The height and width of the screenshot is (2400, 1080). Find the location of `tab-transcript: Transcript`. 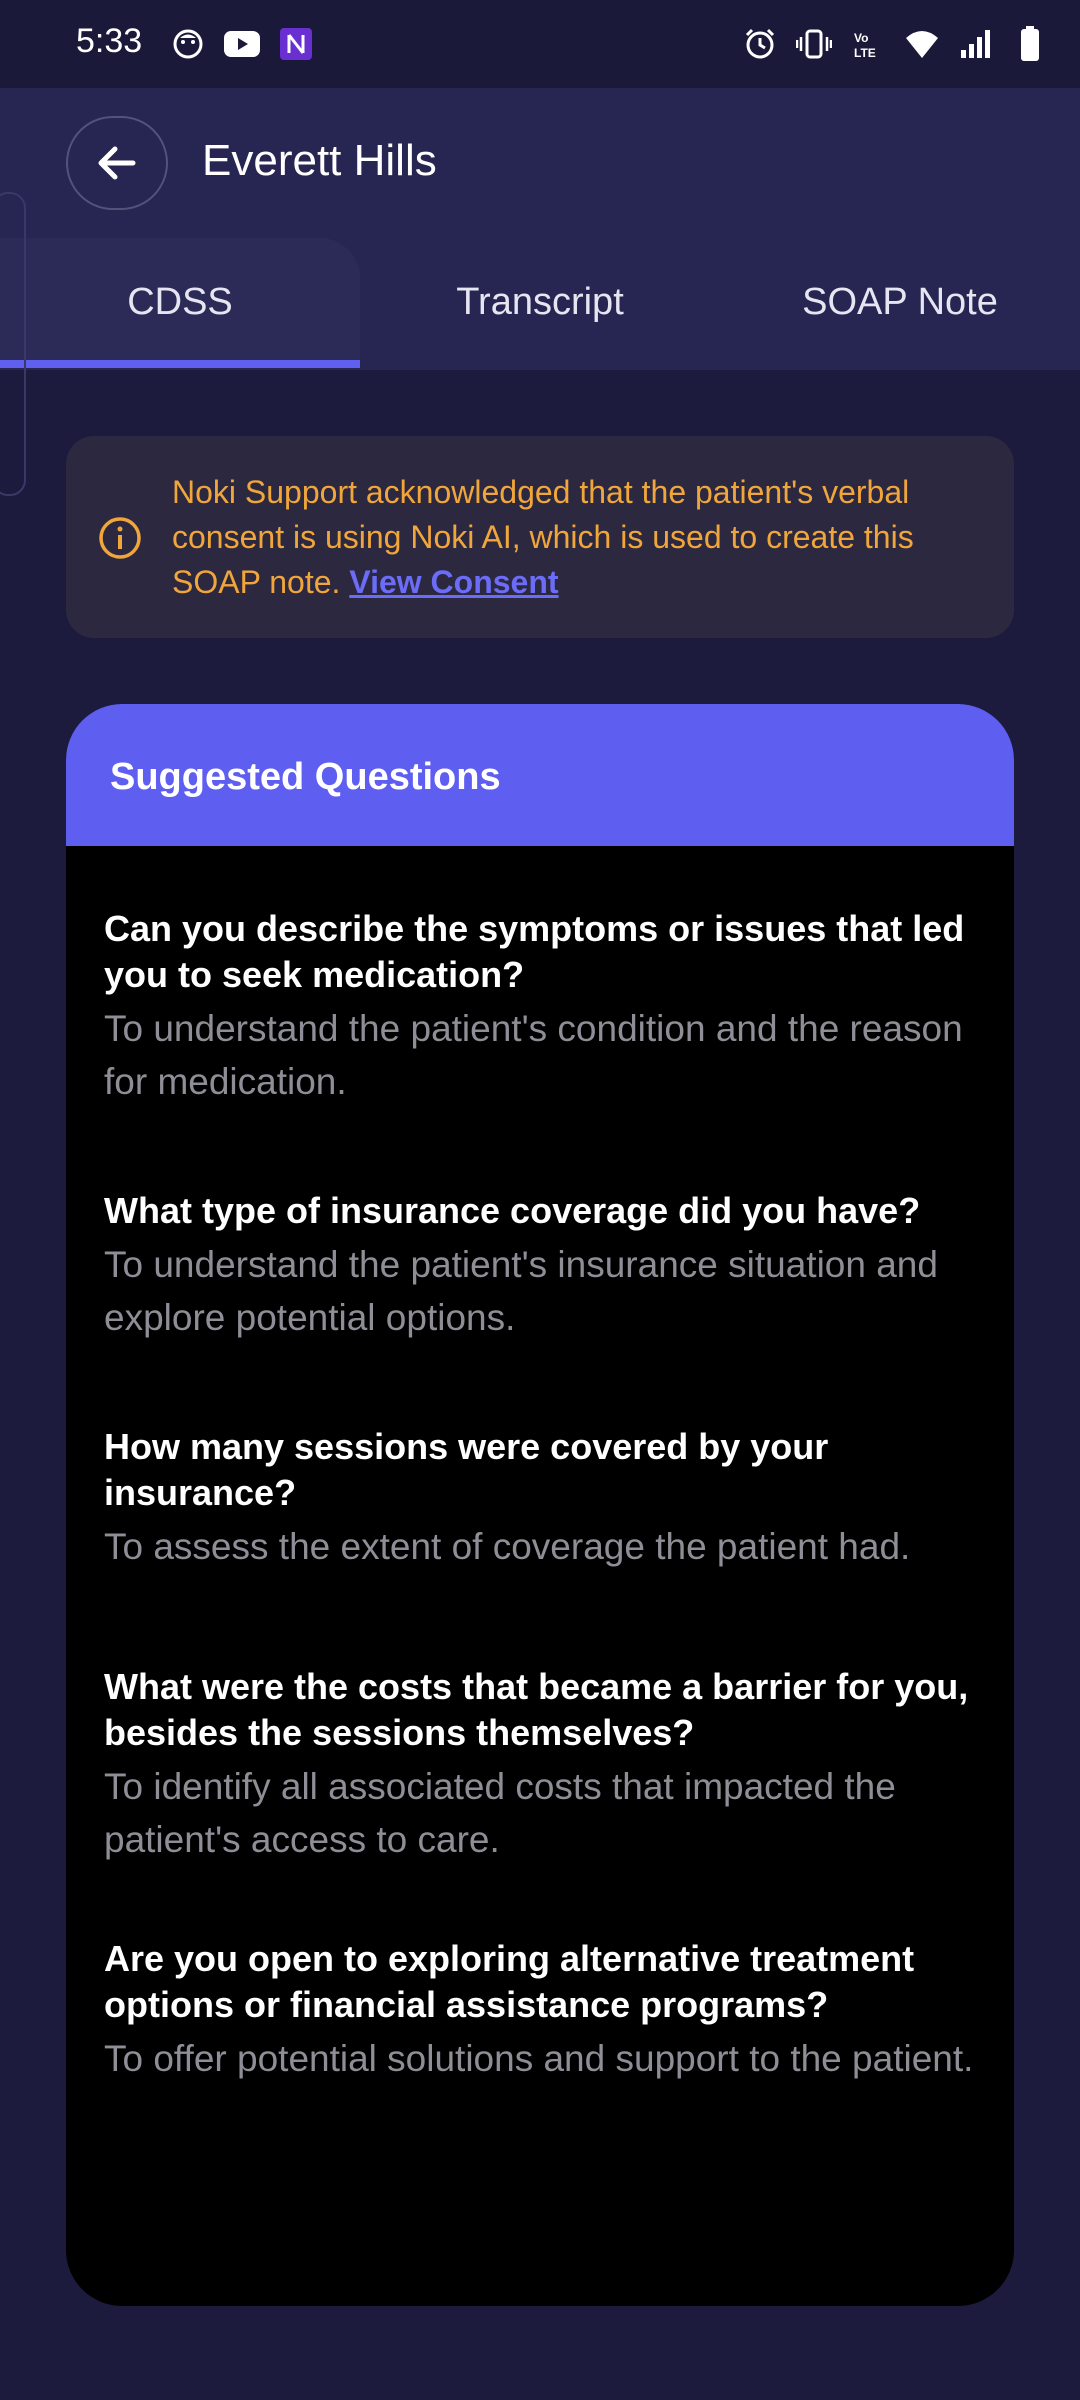

tab-transcript: Transcript is located at coordinates (540, 302).